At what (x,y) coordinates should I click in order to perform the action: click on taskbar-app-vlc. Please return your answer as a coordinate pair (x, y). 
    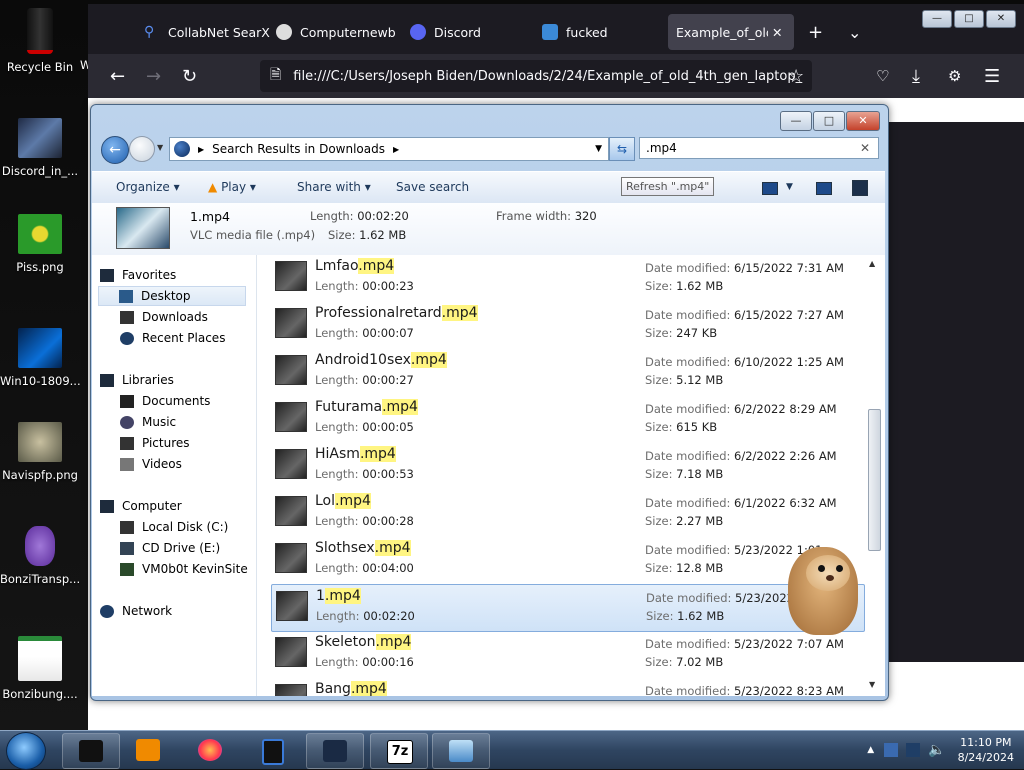
    Looking at the image, I should click on (148, 750).